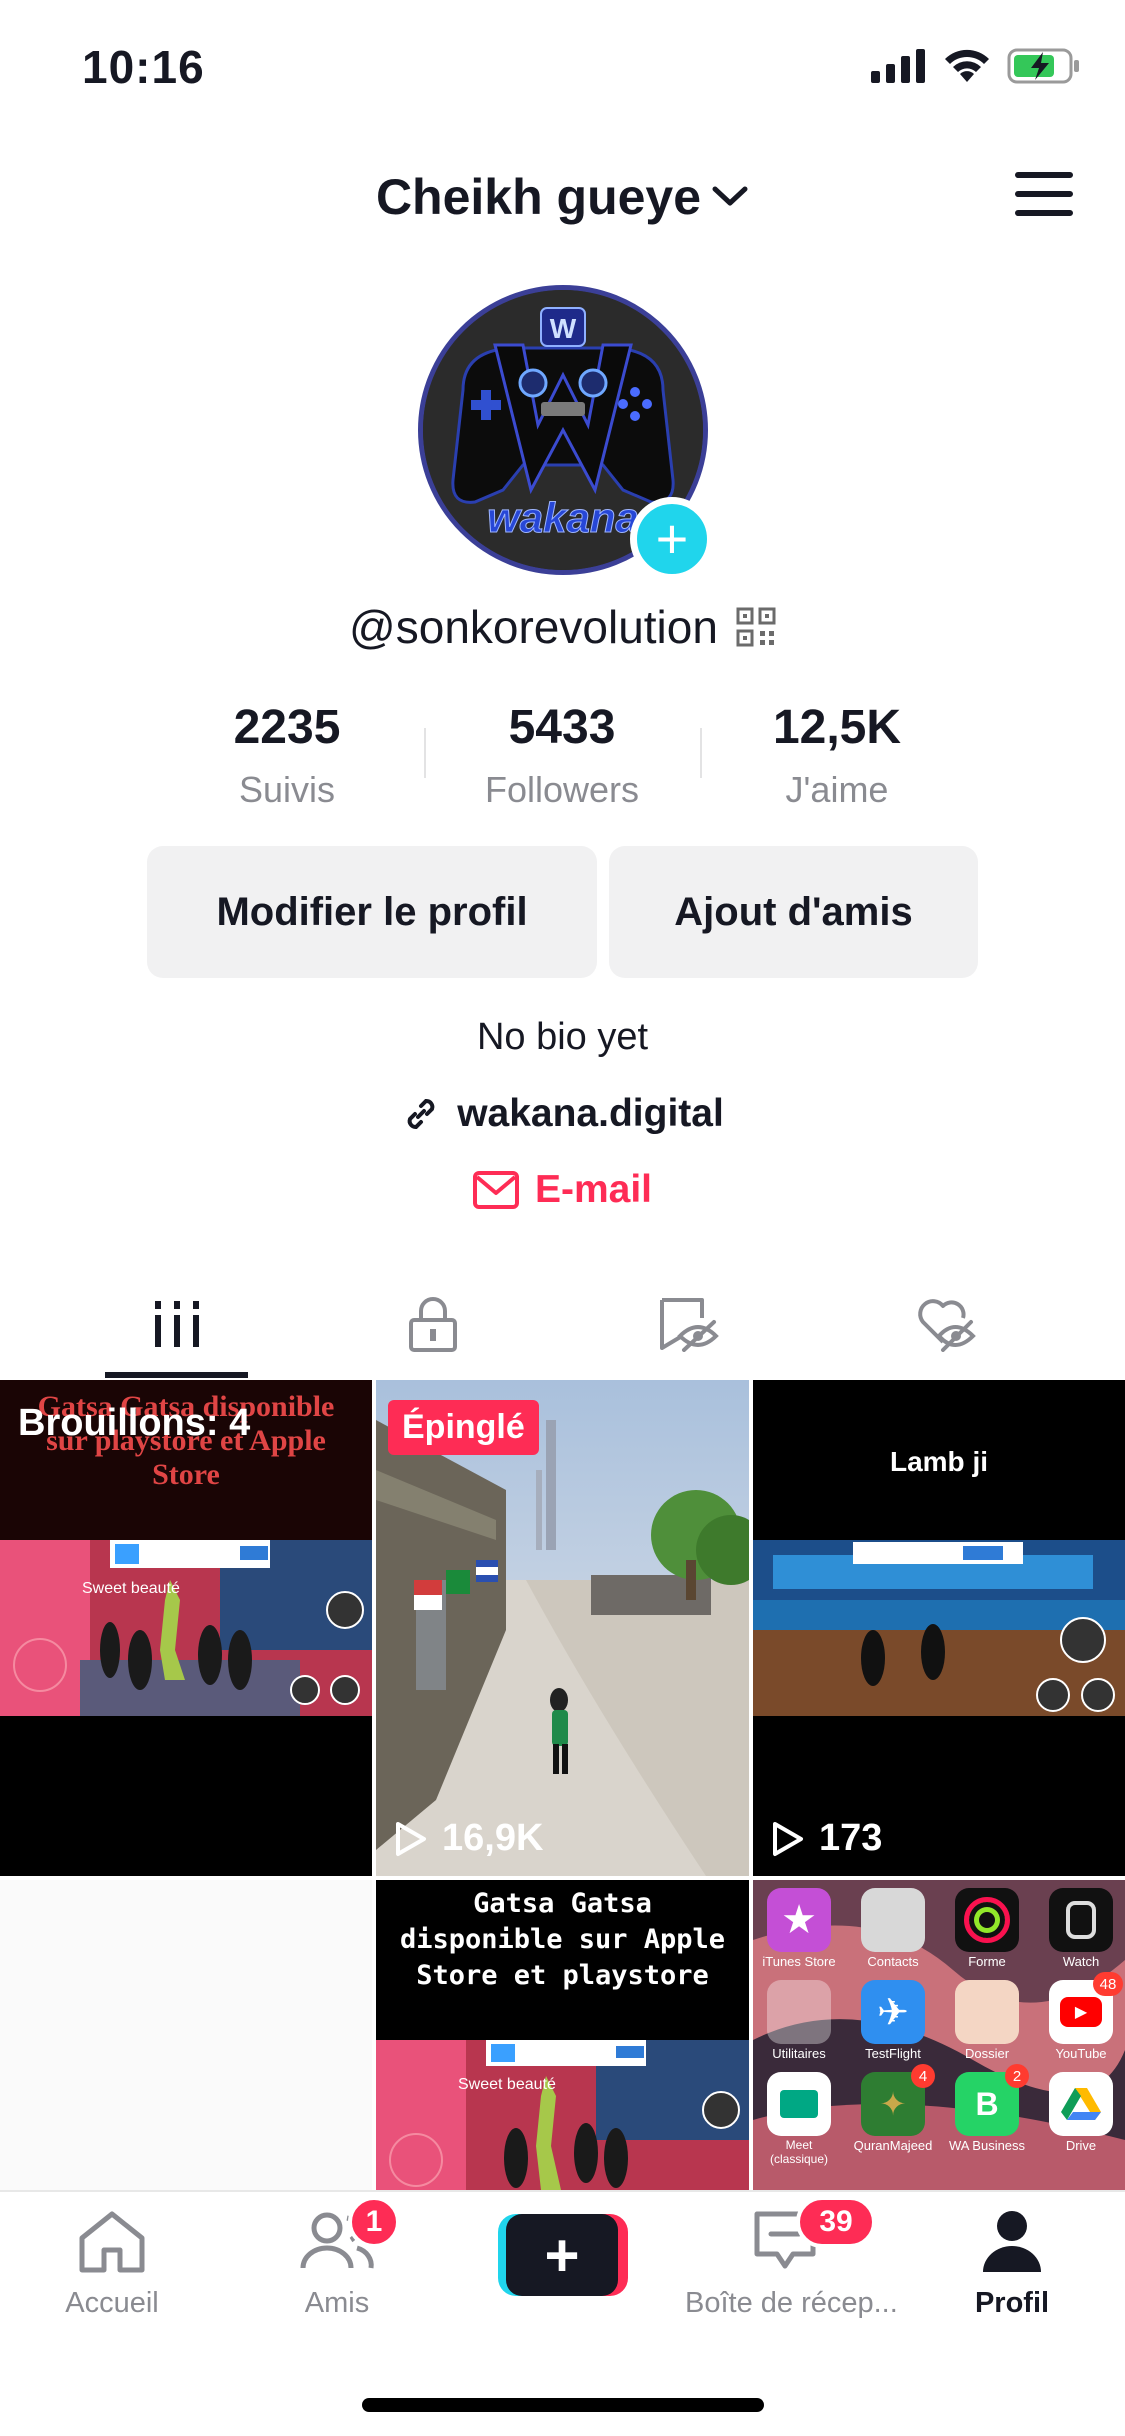  Describe the element at coordinates (799, 1920) in the screenshot. I see `itunes-store-icon: ★` at that location.